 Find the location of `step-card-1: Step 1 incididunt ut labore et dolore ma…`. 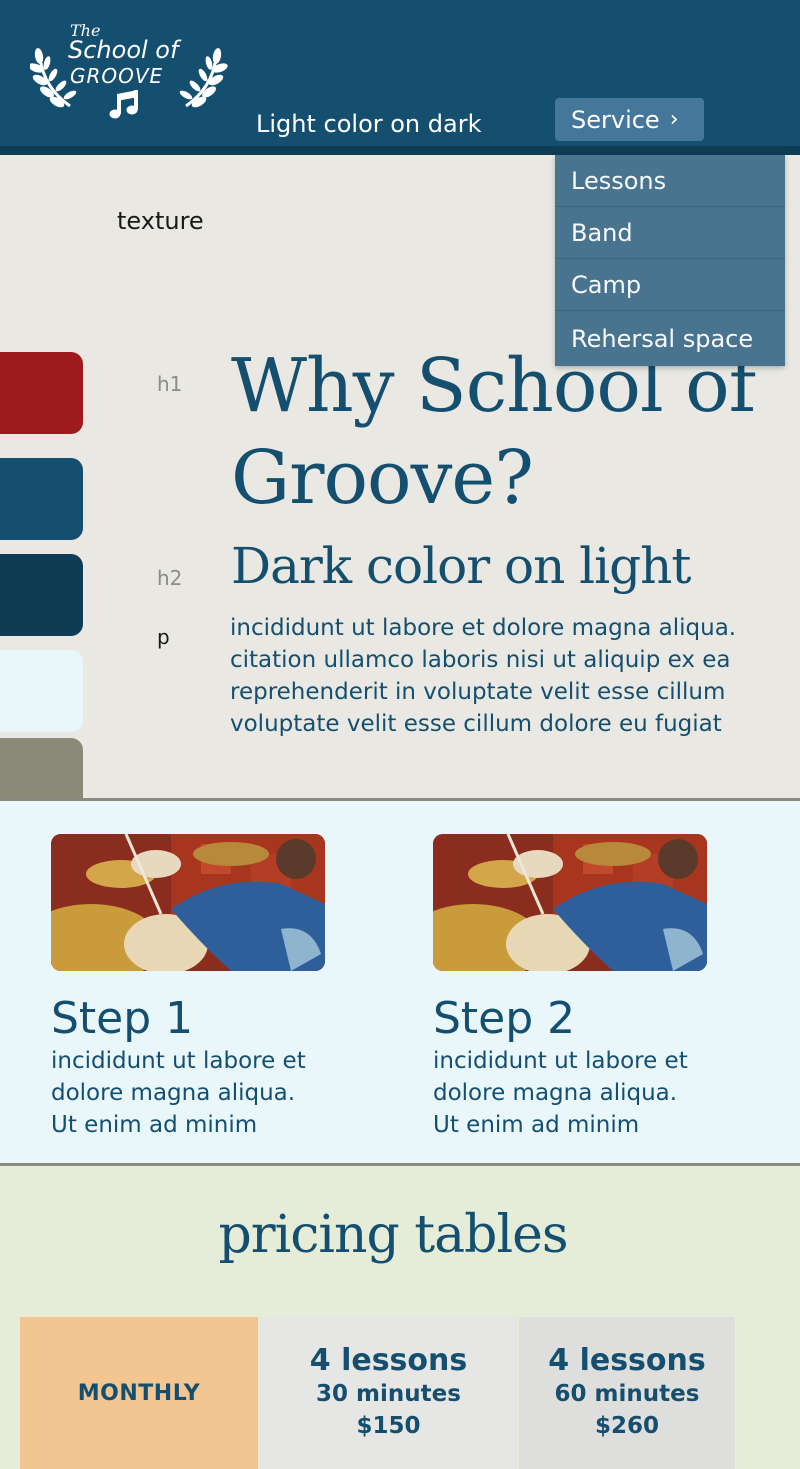

step-card-1: Step 1 incididunt ut labore et dolore ma… is located at coordinates (221, 987).